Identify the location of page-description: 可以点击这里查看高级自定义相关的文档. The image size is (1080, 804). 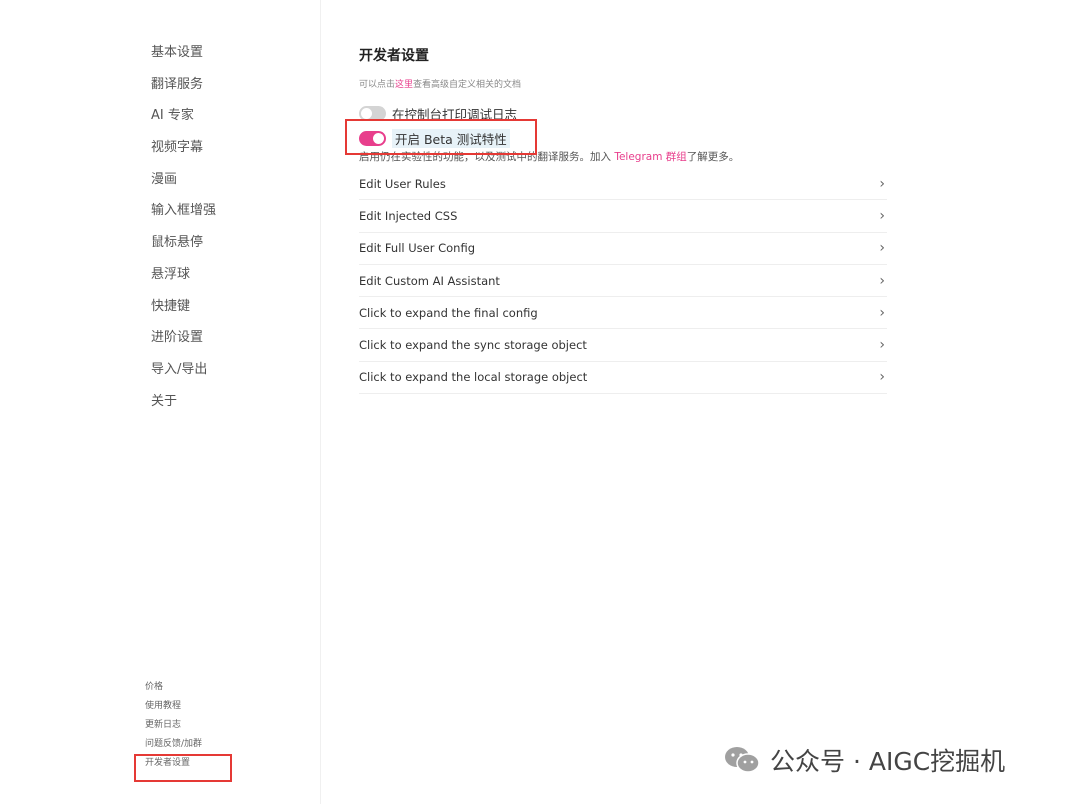
(440, 83).